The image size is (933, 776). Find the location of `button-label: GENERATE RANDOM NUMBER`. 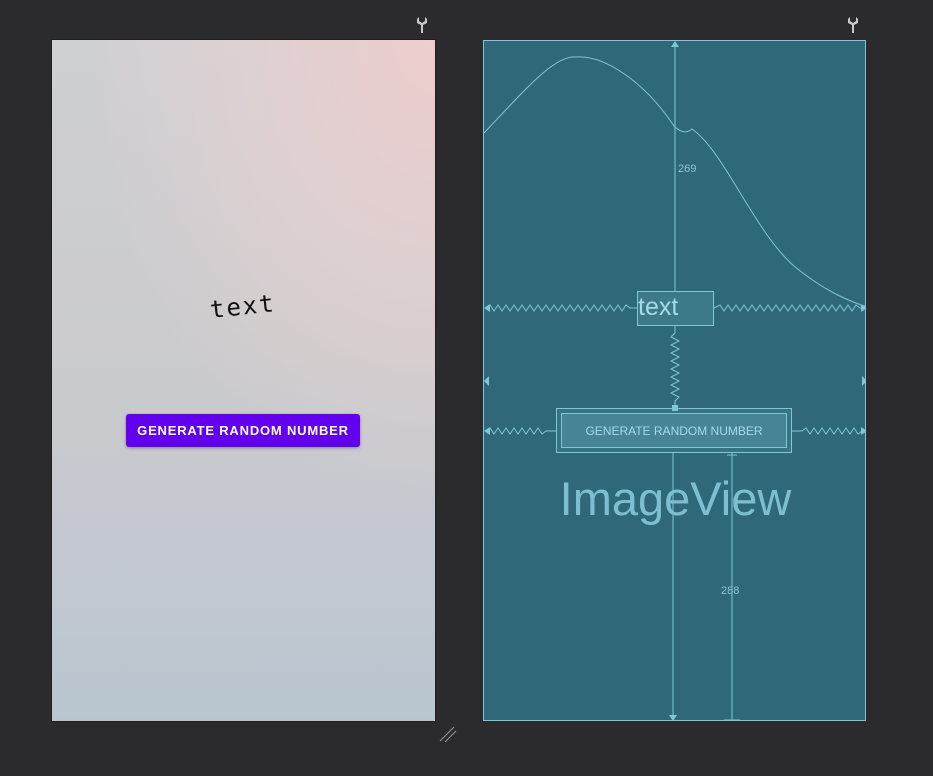

button-label: GENERATE RANDOM NUMBER is located at coordinates (674, 430).